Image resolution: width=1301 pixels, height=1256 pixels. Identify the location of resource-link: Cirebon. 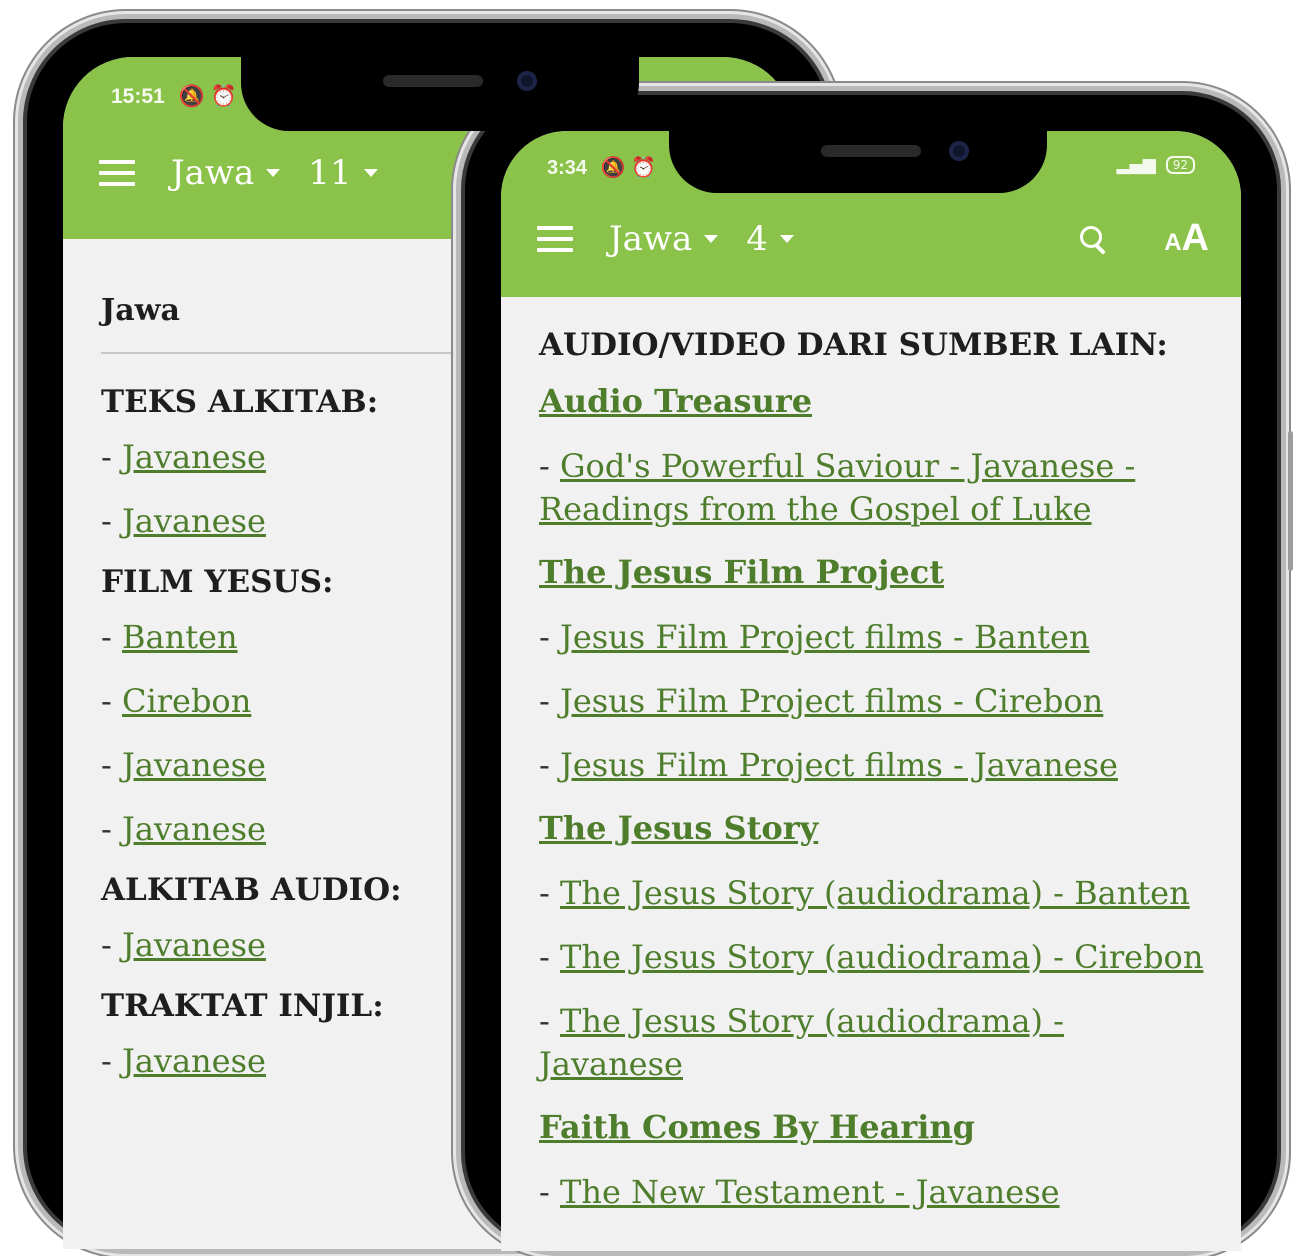
(186, 701).